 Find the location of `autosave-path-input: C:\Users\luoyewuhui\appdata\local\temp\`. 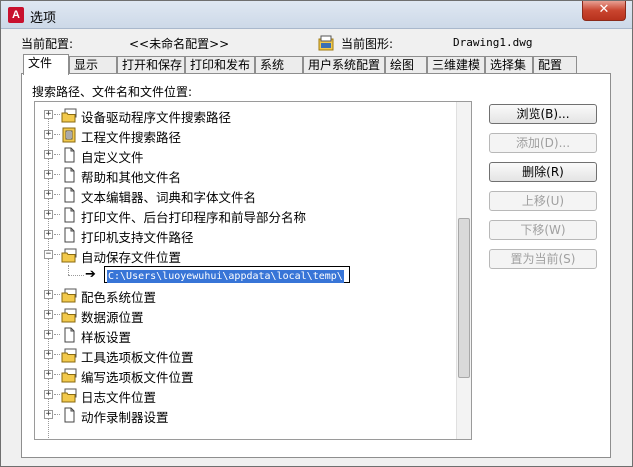

autosave-path-input: C:\Users\luoyewuhui\appdata\local\temp\ is located at coordinates (227, 274).